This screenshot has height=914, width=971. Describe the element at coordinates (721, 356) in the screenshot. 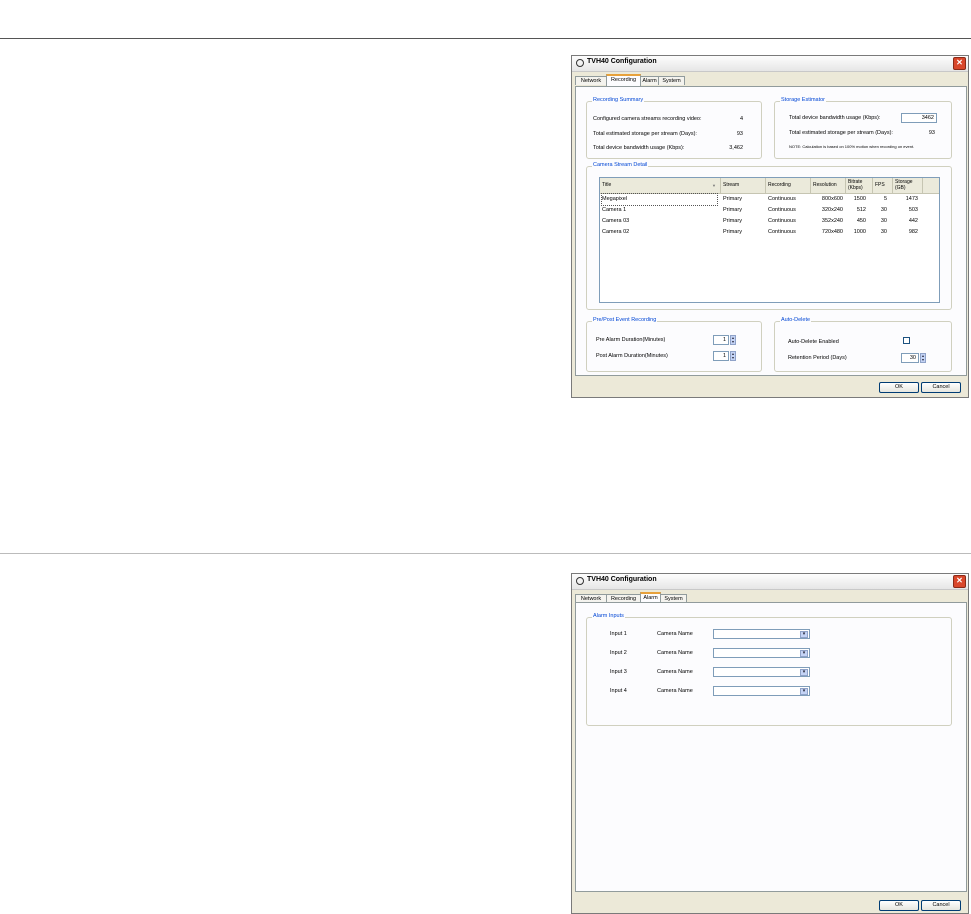

I see `post-alarm-input: 1` at that location.